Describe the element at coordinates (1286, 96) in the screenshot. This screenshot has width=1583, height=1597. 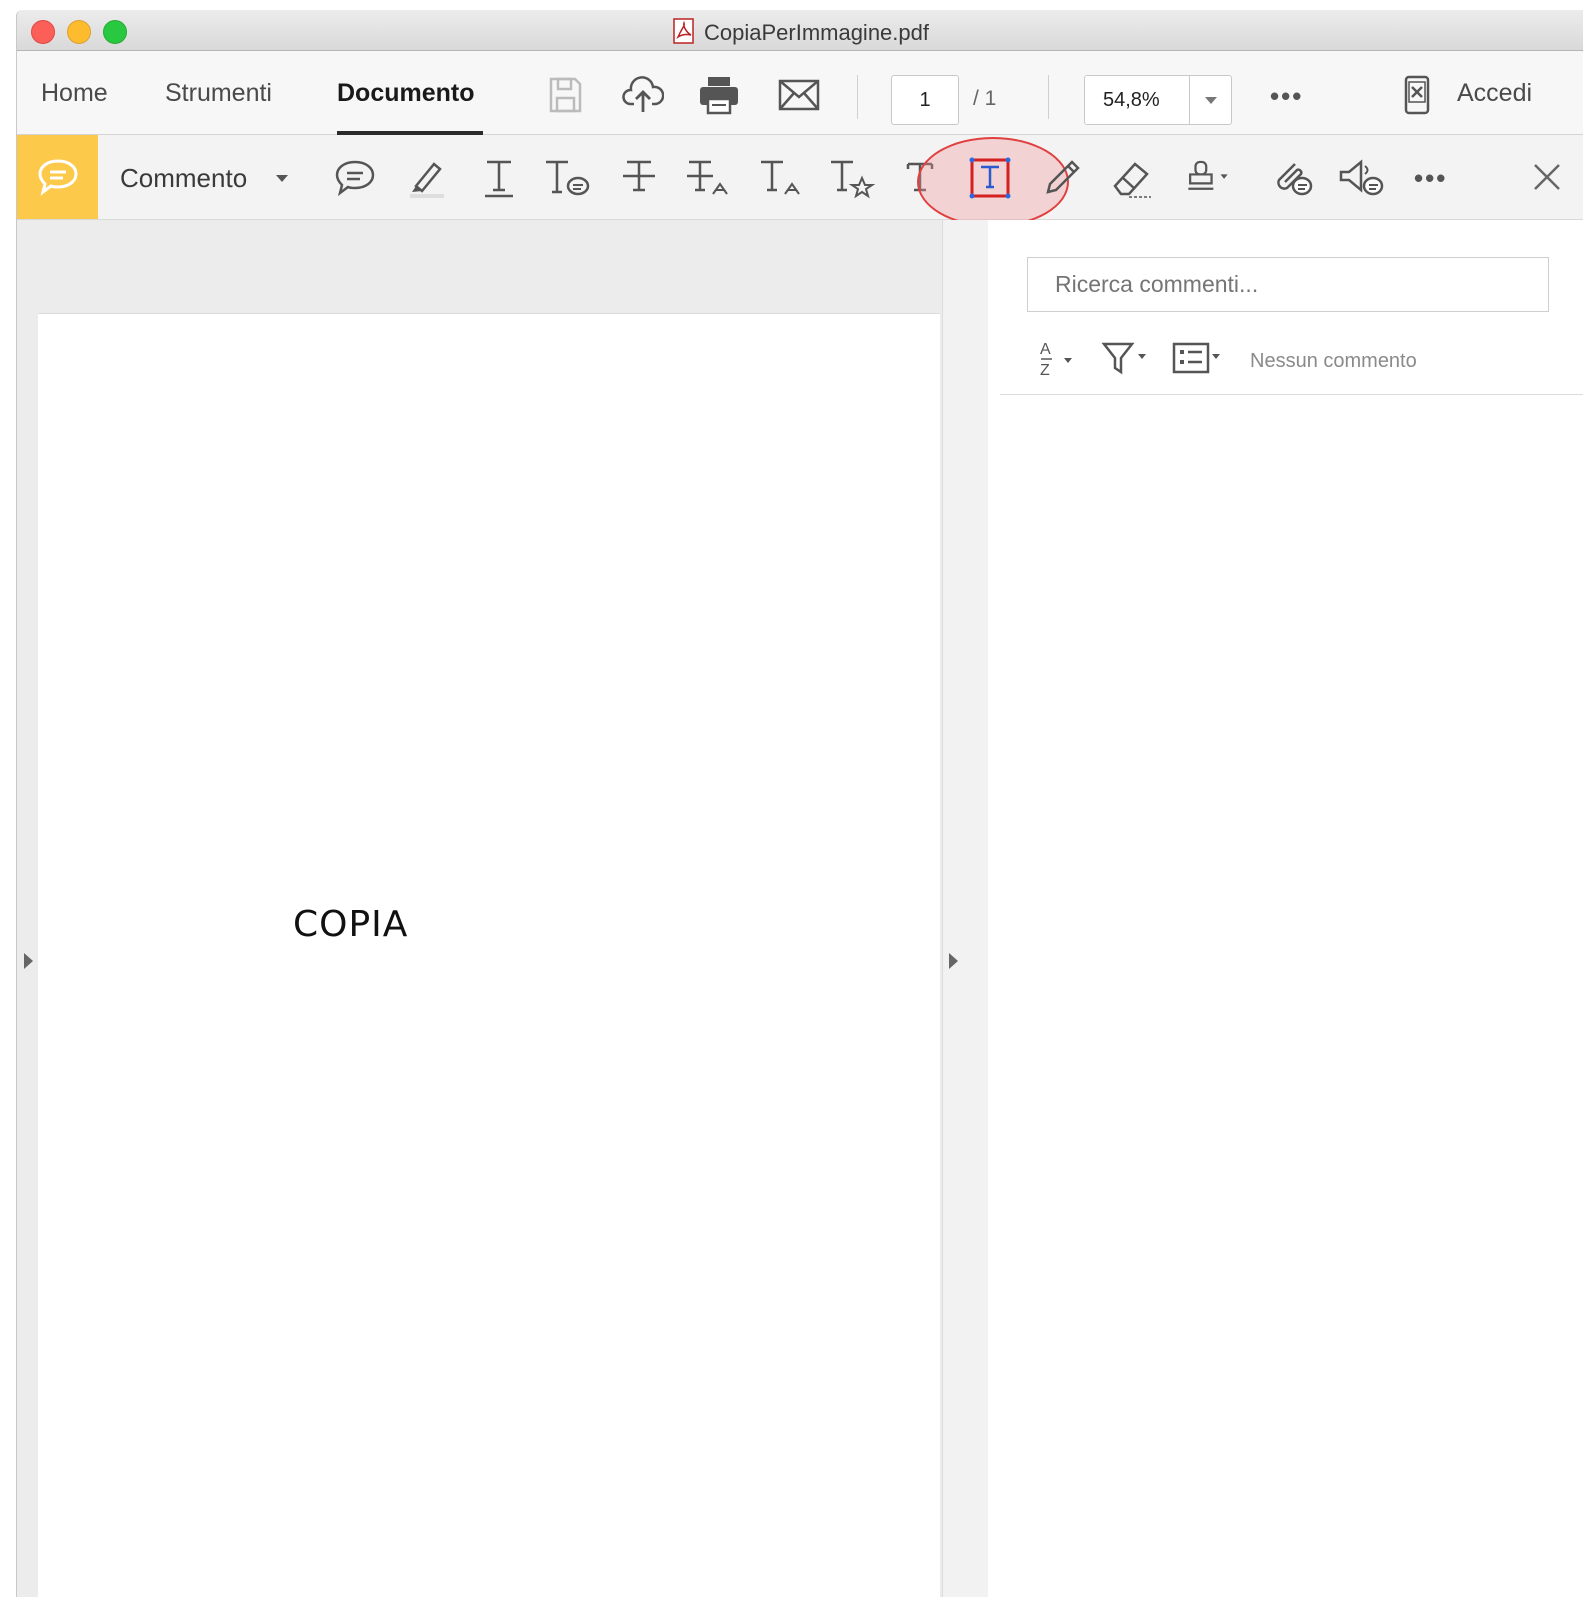
I see `more-tools-button: •••` at that location.